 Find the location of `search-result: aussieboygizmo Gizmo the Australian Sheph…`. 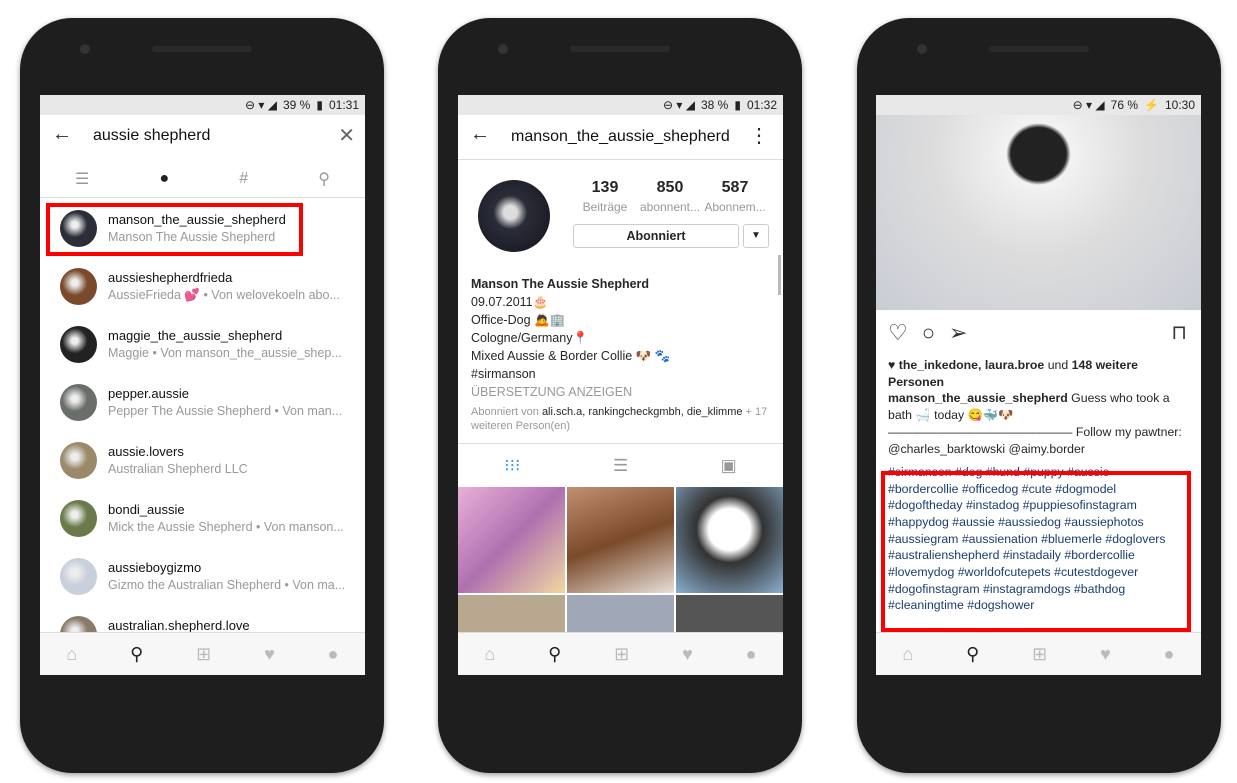

search-result: aussieboygizmo Gizmo the Australian Sheph… is located at coordinates (202, 577).